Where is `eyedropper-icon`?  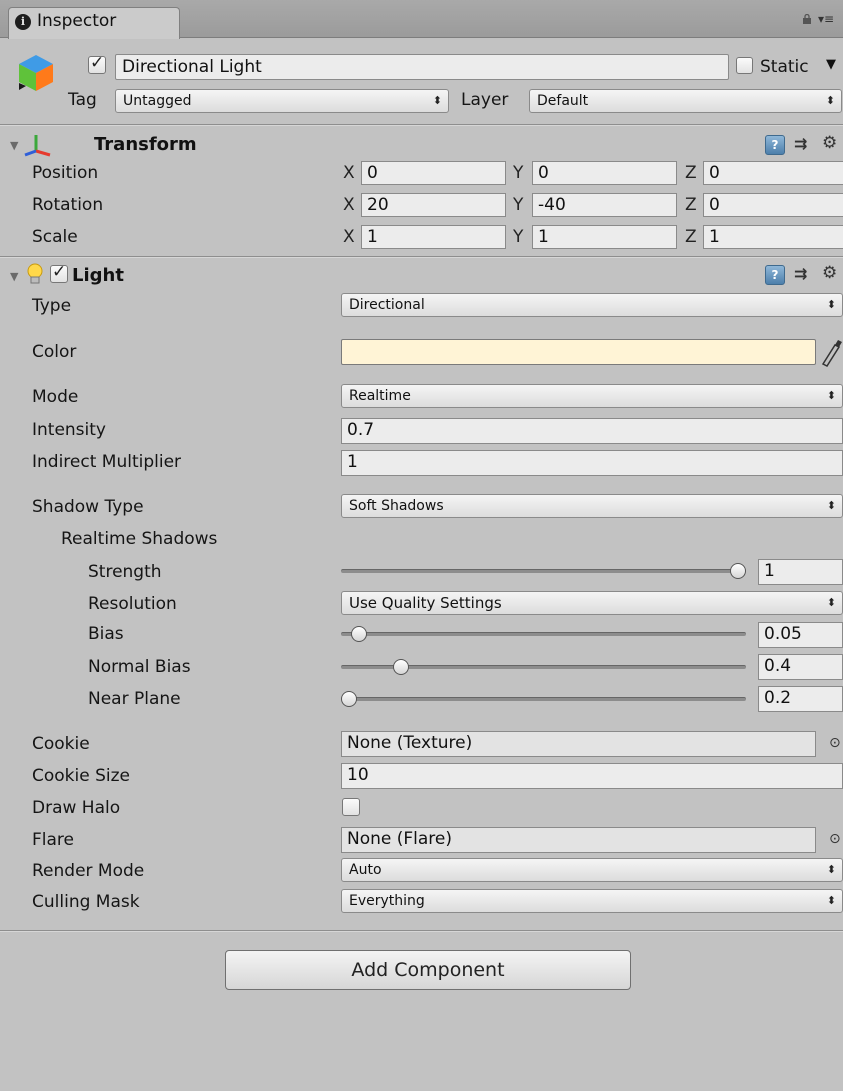 eyedropper-icon is located at coordinates (831, 352).